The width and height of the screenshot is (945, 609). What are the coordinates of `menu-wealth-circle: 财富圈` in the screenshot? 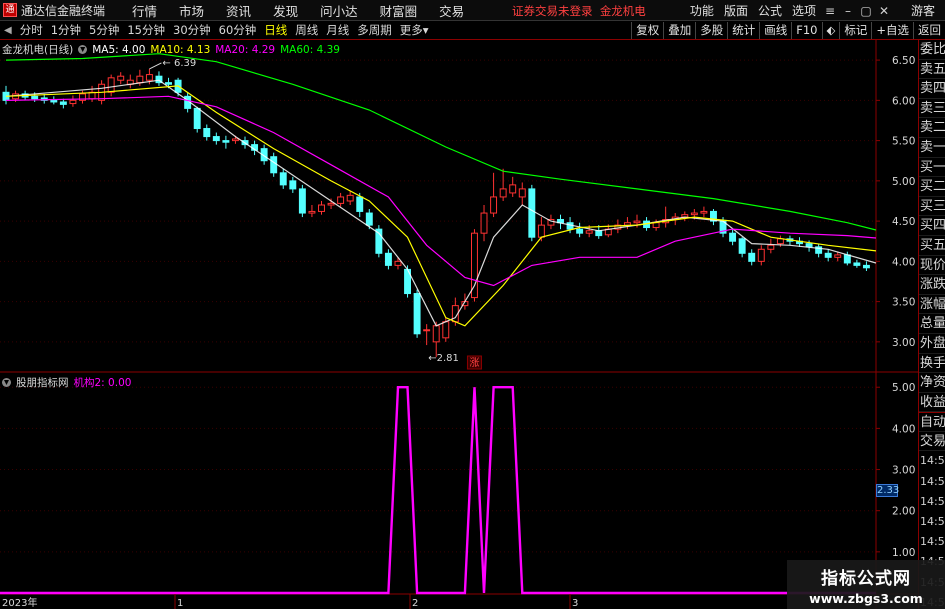 It's located at (399, 10).